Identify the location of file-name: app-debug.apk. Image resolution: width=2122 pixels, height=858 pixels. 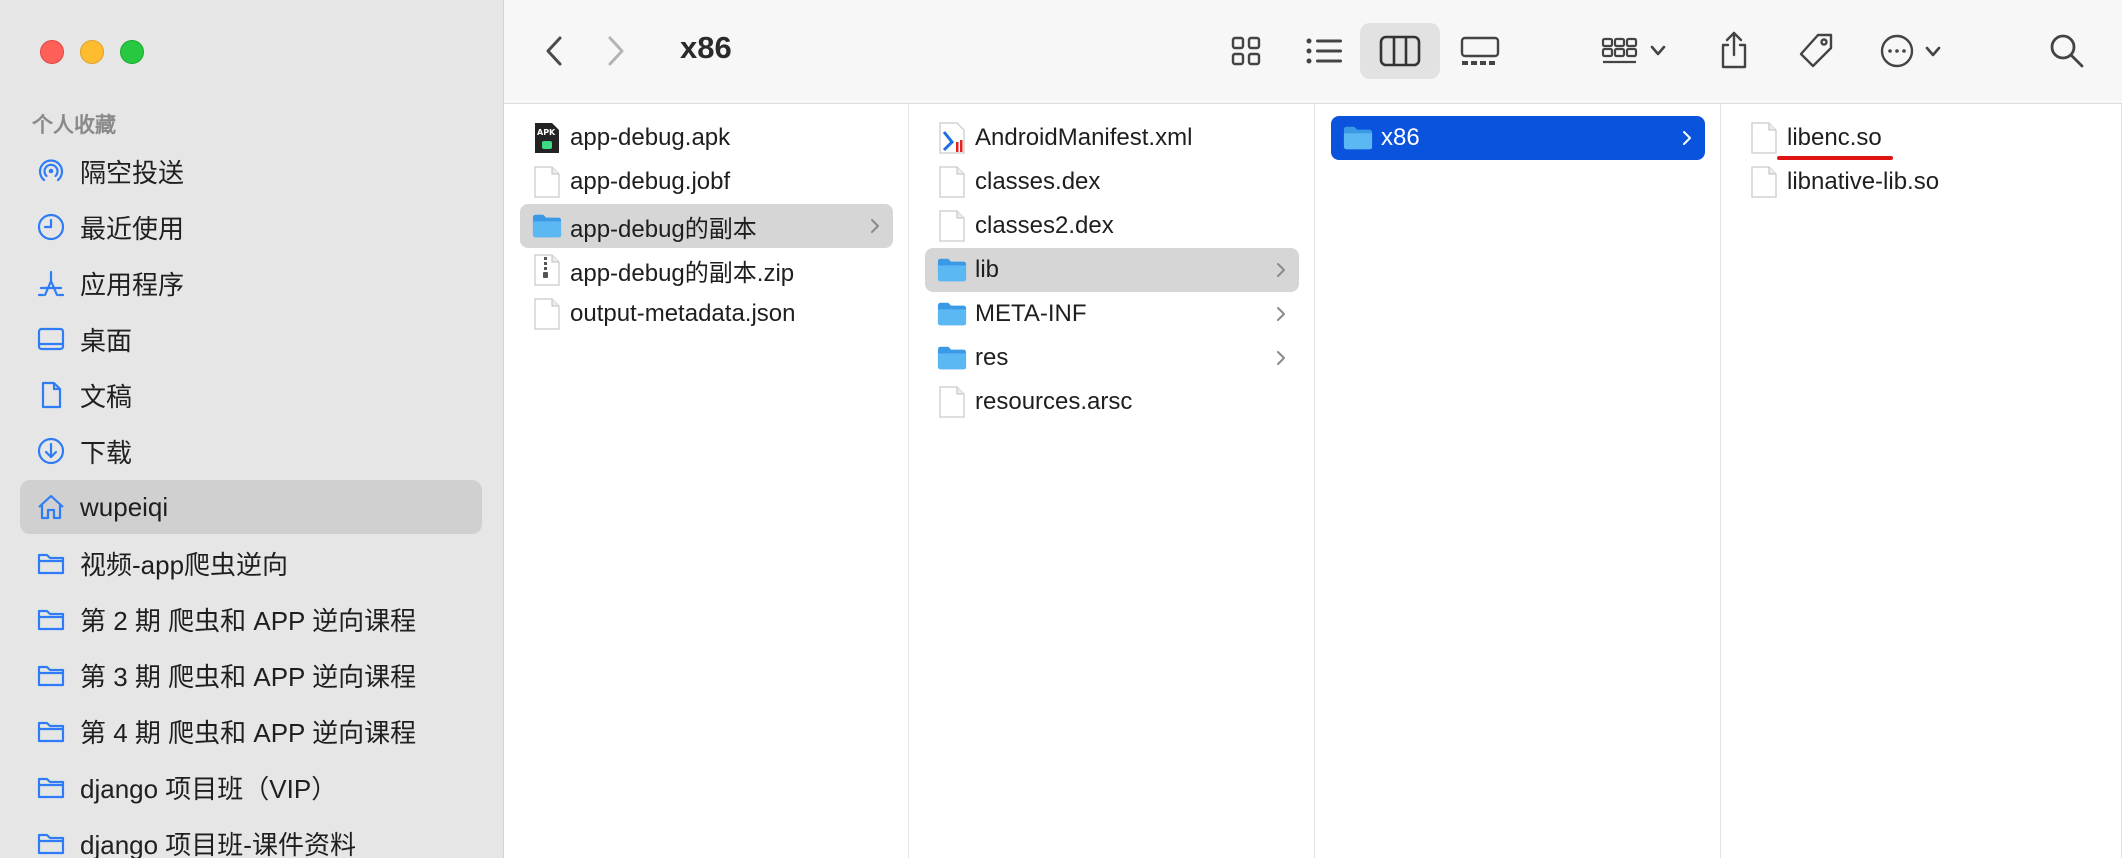
(650, 137).